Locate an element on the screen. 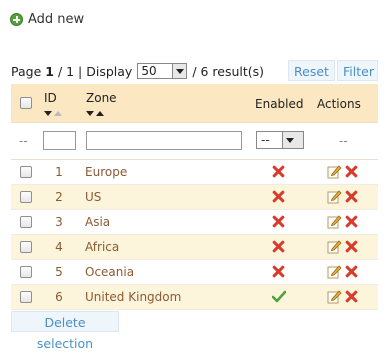 This screenshot has width=392, height=354. table-row: 6 United Kingdom is located at coordinates (194, 297).